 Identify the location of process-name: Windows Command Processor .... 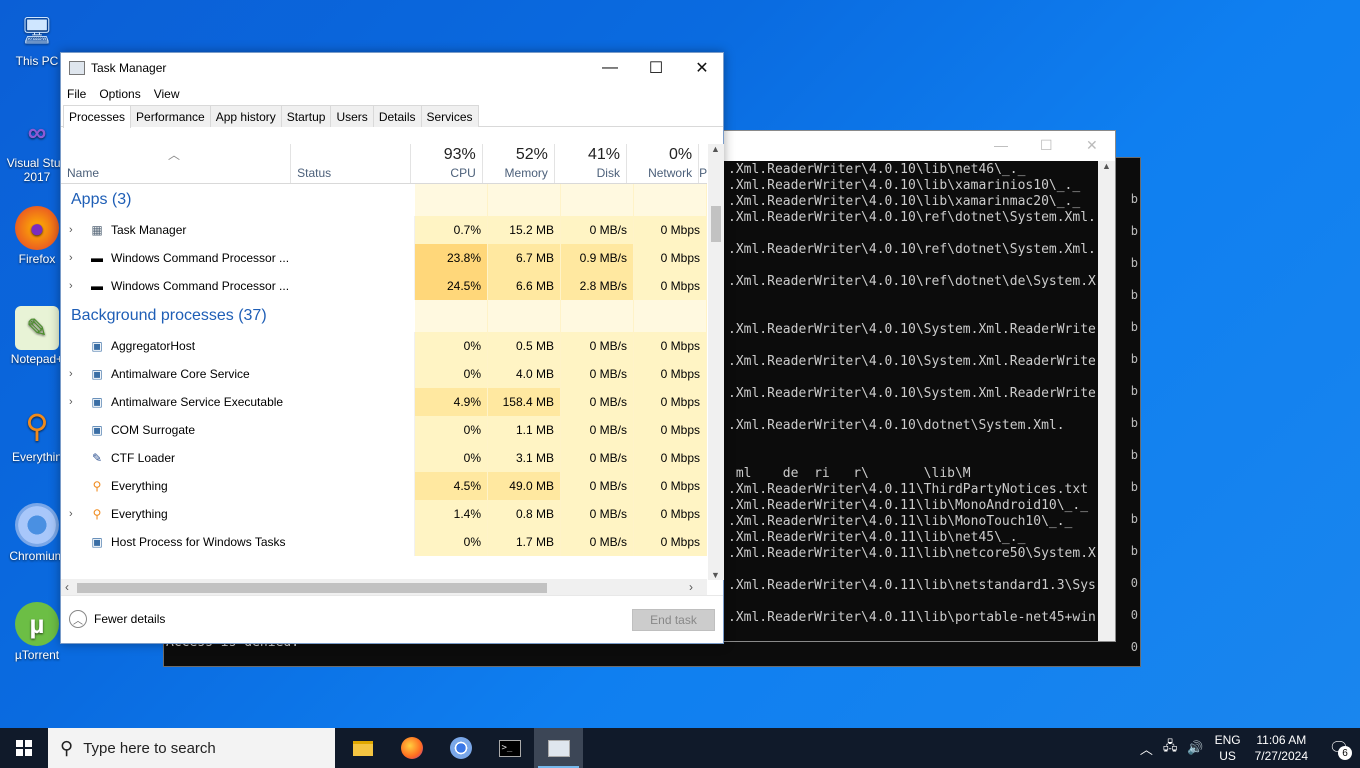
(200, 286).